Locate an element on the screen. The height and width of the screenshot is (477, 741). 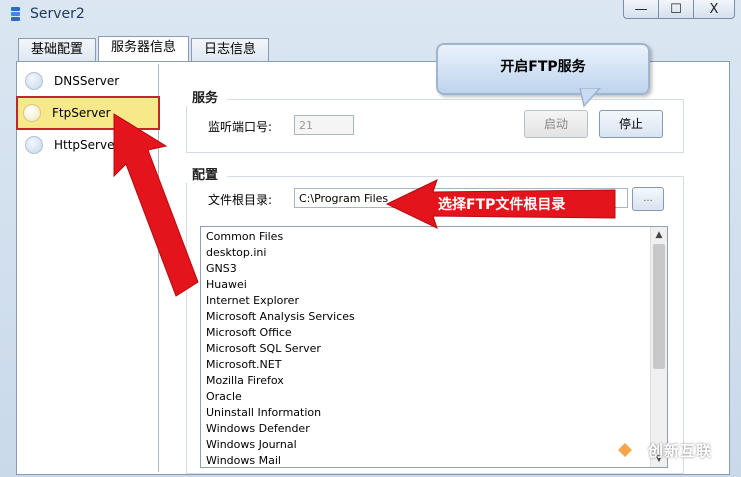
file-list-item: Huawei is located at coordinates (434, 285).